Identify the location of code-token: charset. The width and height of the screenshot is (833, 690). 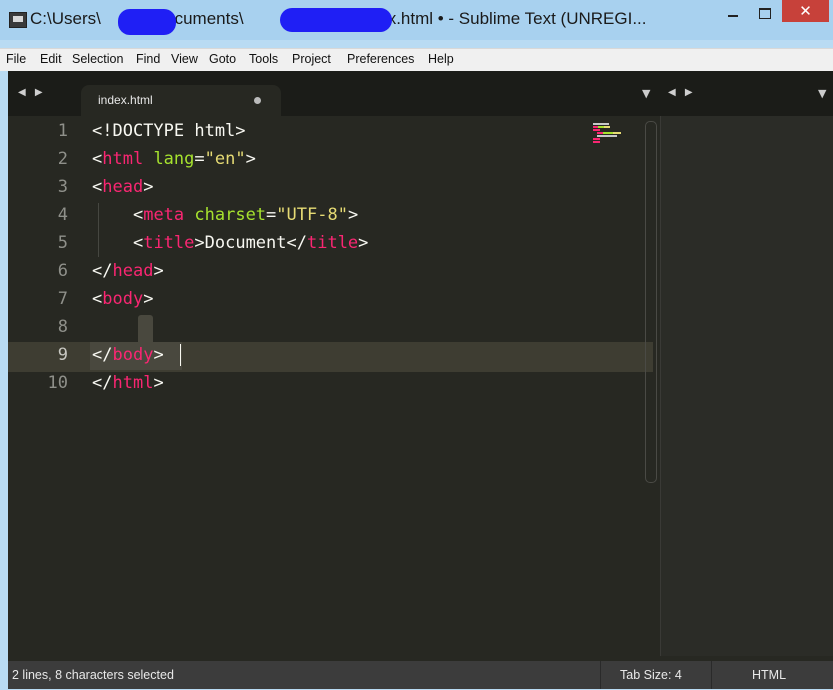
(225, 215).